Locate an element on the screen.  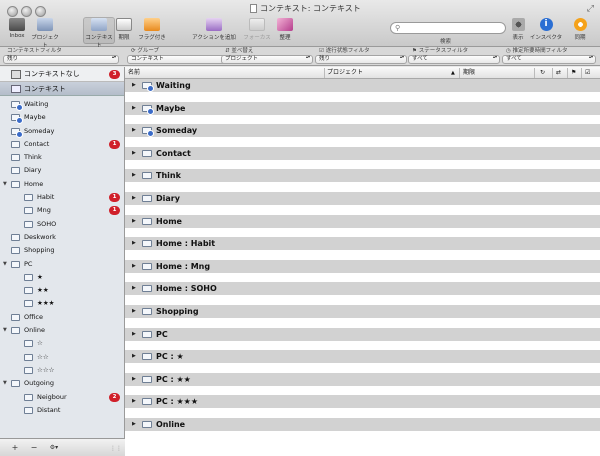
context-group-row: ▶ Home is located at coordinates (362, 226).